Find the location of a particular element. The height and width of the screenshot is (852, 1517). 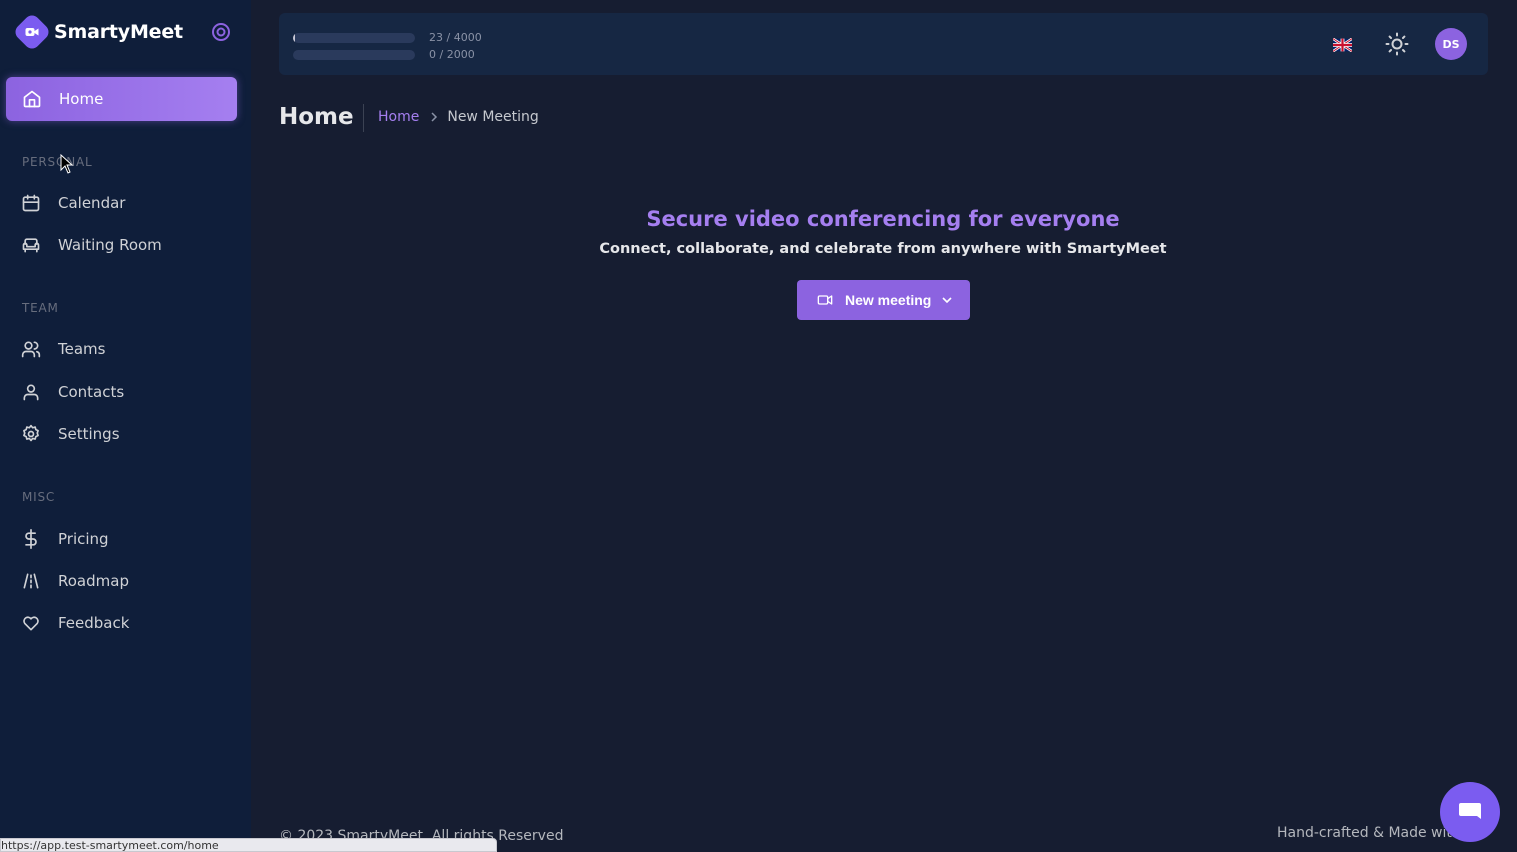

sidebar-item-label: Teams is located at coordinates (82, 349).